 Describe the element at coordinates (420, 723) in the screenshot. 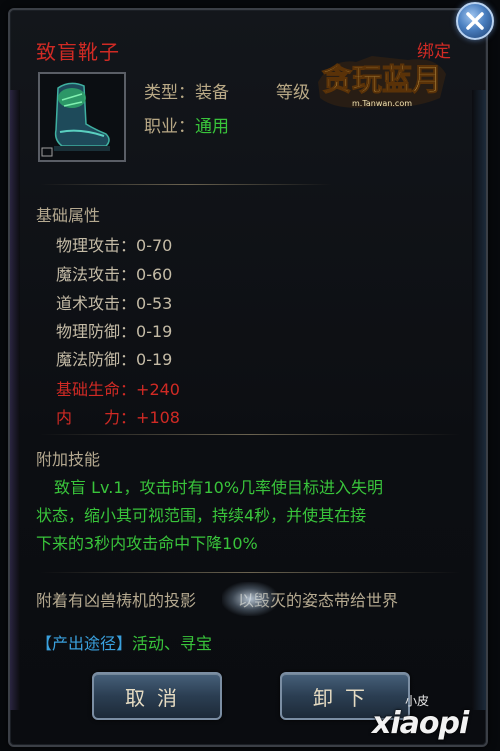

I see `watermark-big: xiaopi` at that location.